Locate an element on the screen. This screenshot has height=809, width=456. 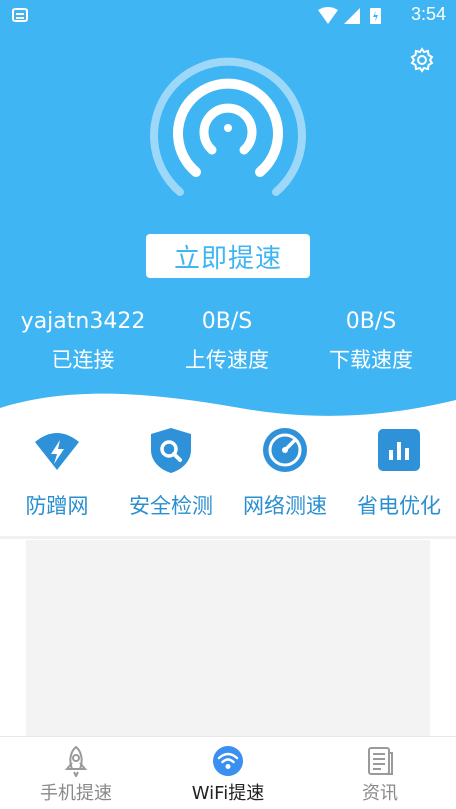
tab-label: WiFi提速 is located at coordinates (228, 793).